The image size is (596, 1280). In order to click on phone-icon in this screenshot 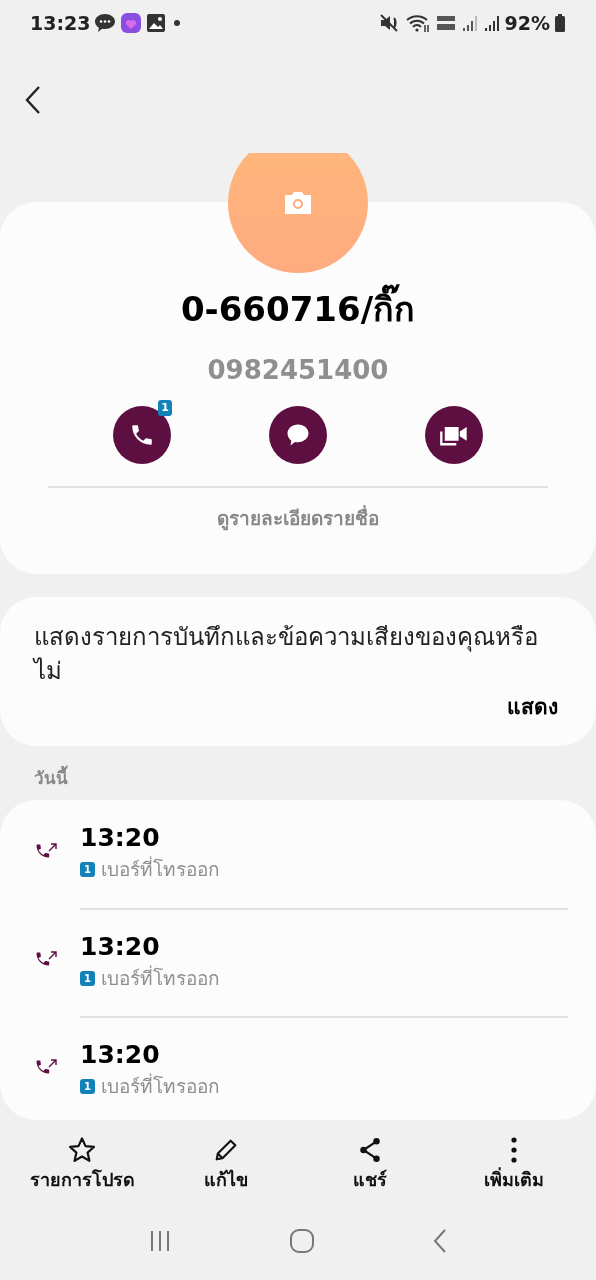, I will do `click(142, 435)`.